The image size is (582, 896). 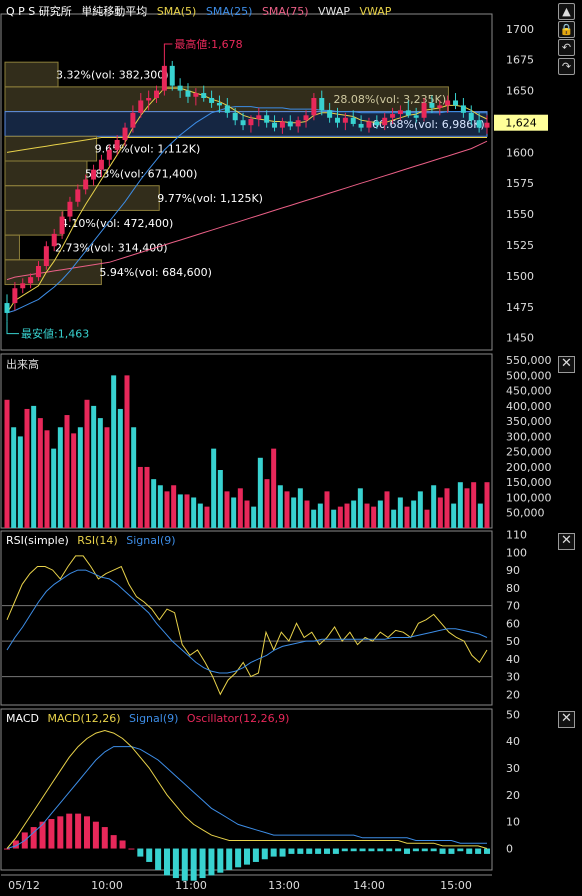 What do you see at coordinates (520, 60) in the screenshot?
I see `price-tick-label: 1675` at bounding box center [520, 60].